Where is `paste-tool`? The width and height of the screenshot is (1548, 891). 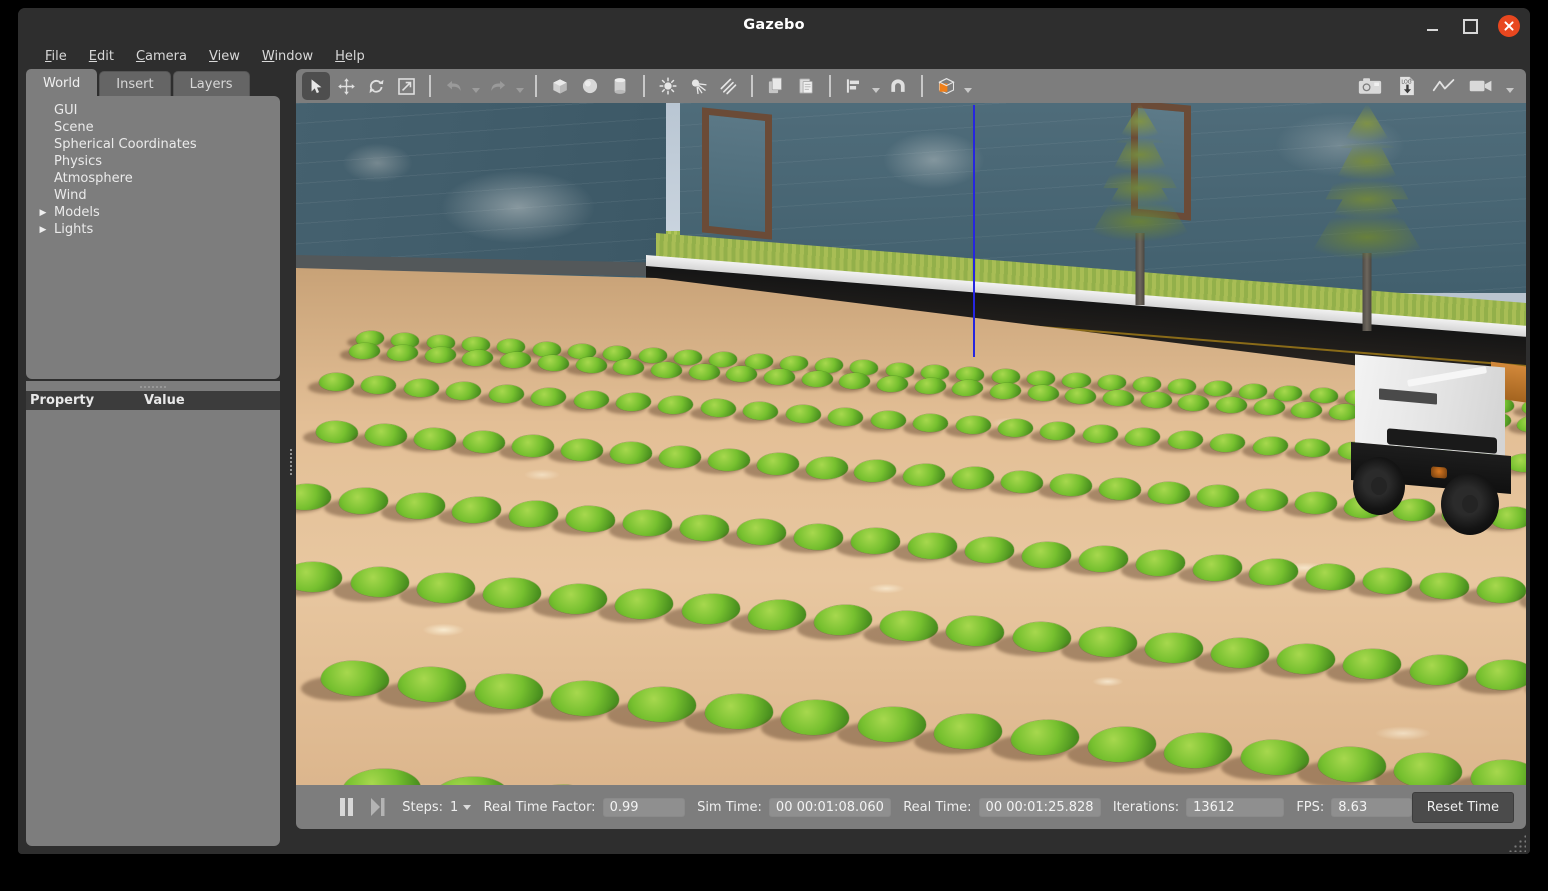
paste-tool is located at coordinates (806, 86).